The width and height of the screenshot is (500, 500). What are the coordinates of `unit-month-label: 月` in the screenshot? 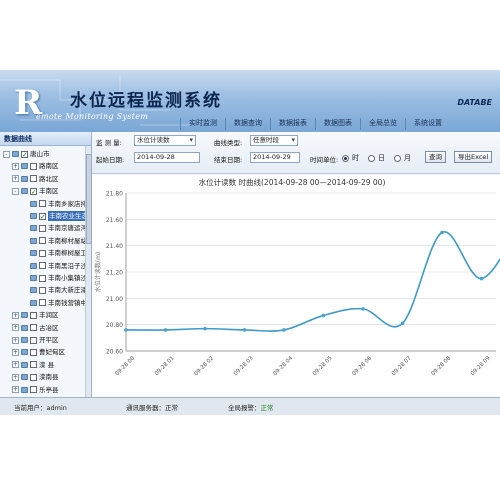 It's located at (407, 158).